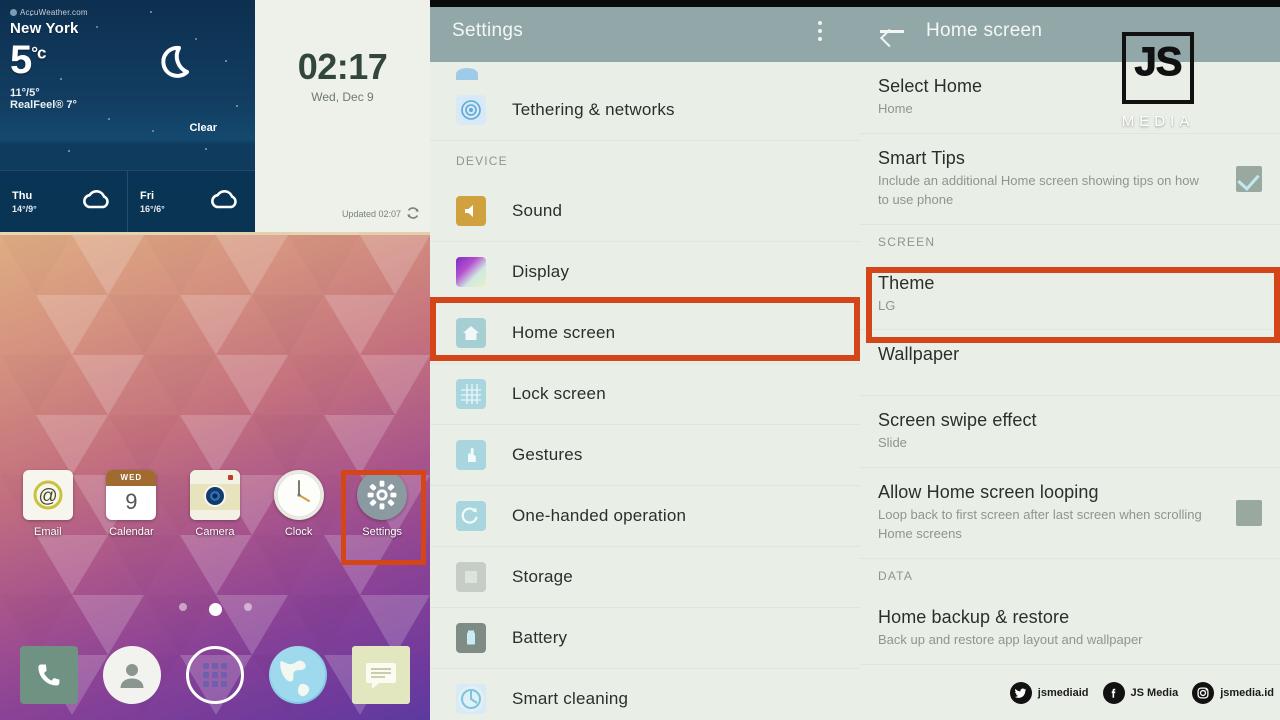  What do you see at coordinates (984, 30) in the screenshot?
I see `home-screen-title: Home screen` at bounding box center [984, 30].